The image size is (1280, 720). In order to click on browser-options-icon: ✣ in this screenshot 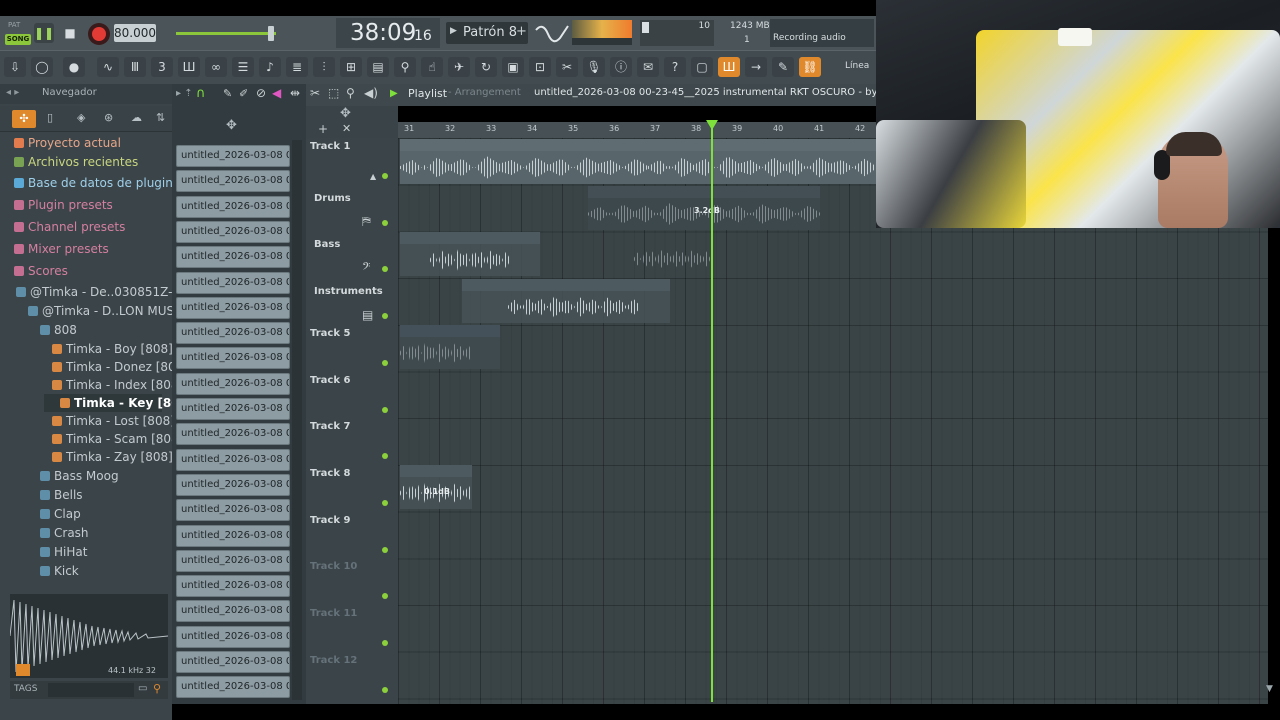, I will do `click(24, 119)`.